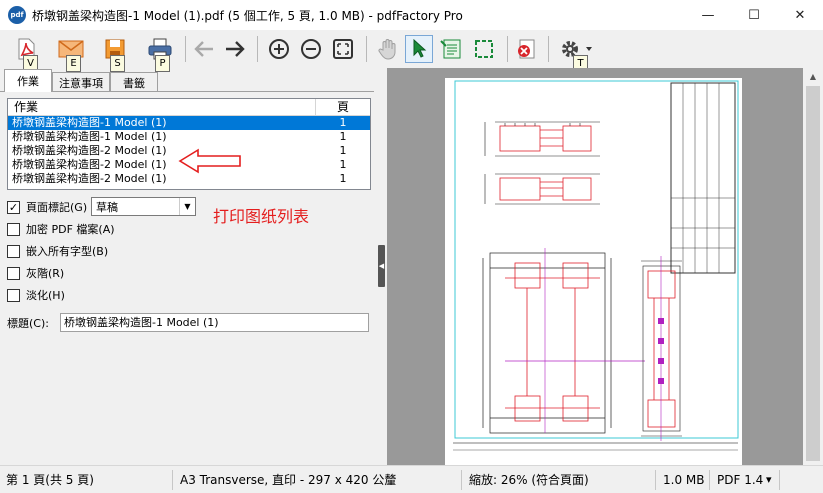 This screenshot has height=493, width=823. Describe the element at coordinates (70, 229) in the screenshot. I see `encrypt-label: 加密 PDF 檔案(A)` at that location.